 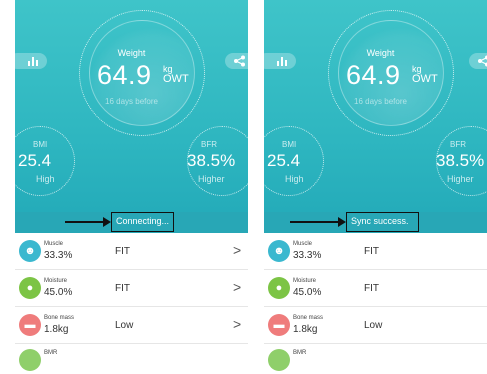 I want to click on list-item-moisture: ● Moisture 45.0% FIT >, so click(x=131, y=288).